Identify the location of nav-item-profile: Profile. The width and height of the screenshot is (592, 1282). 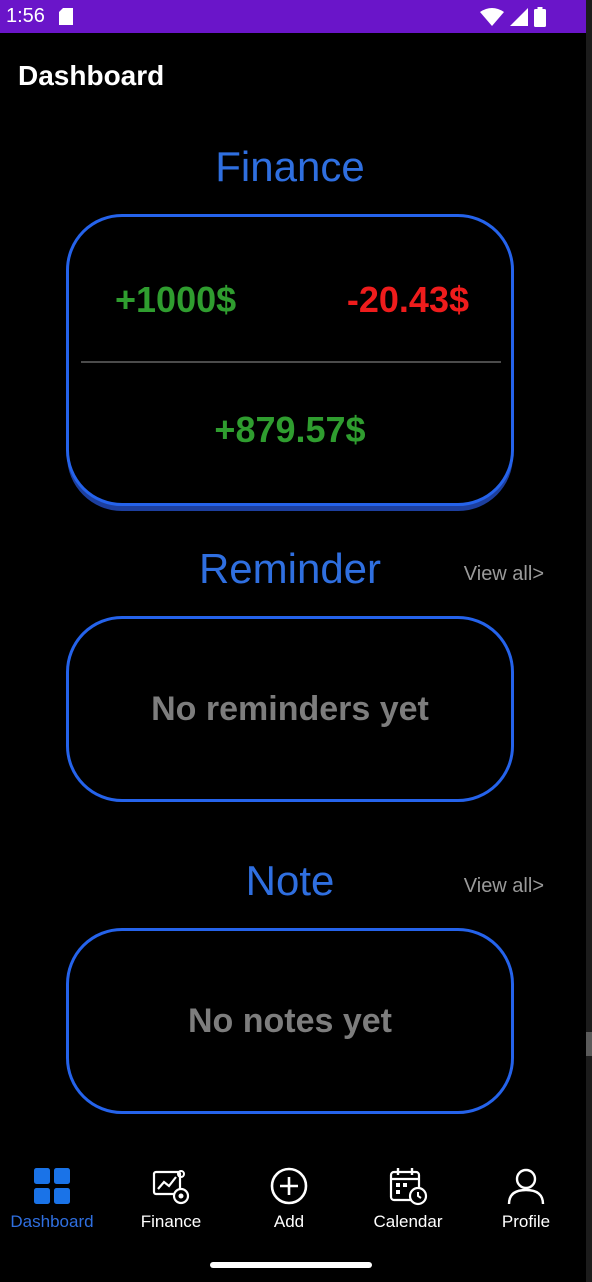
(526, 1196).